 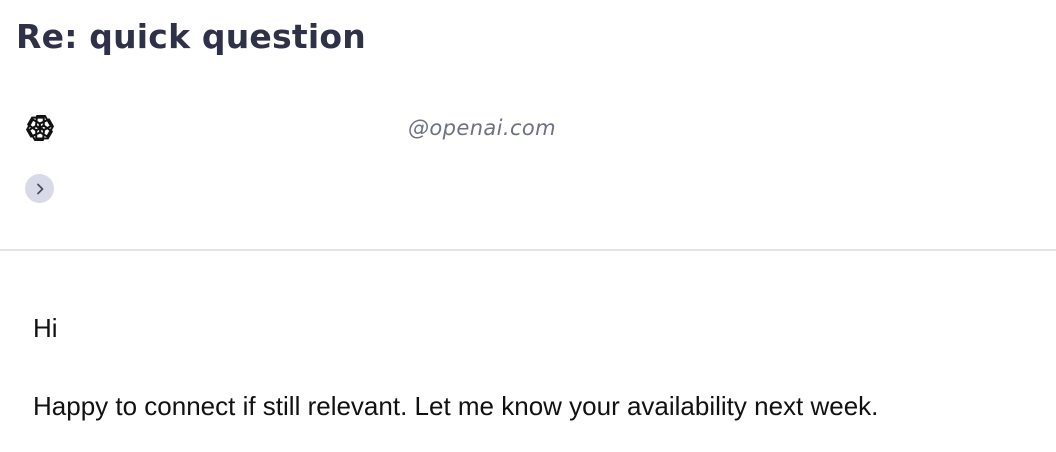 I want to click on header-divider, so click(x=528, y=250).